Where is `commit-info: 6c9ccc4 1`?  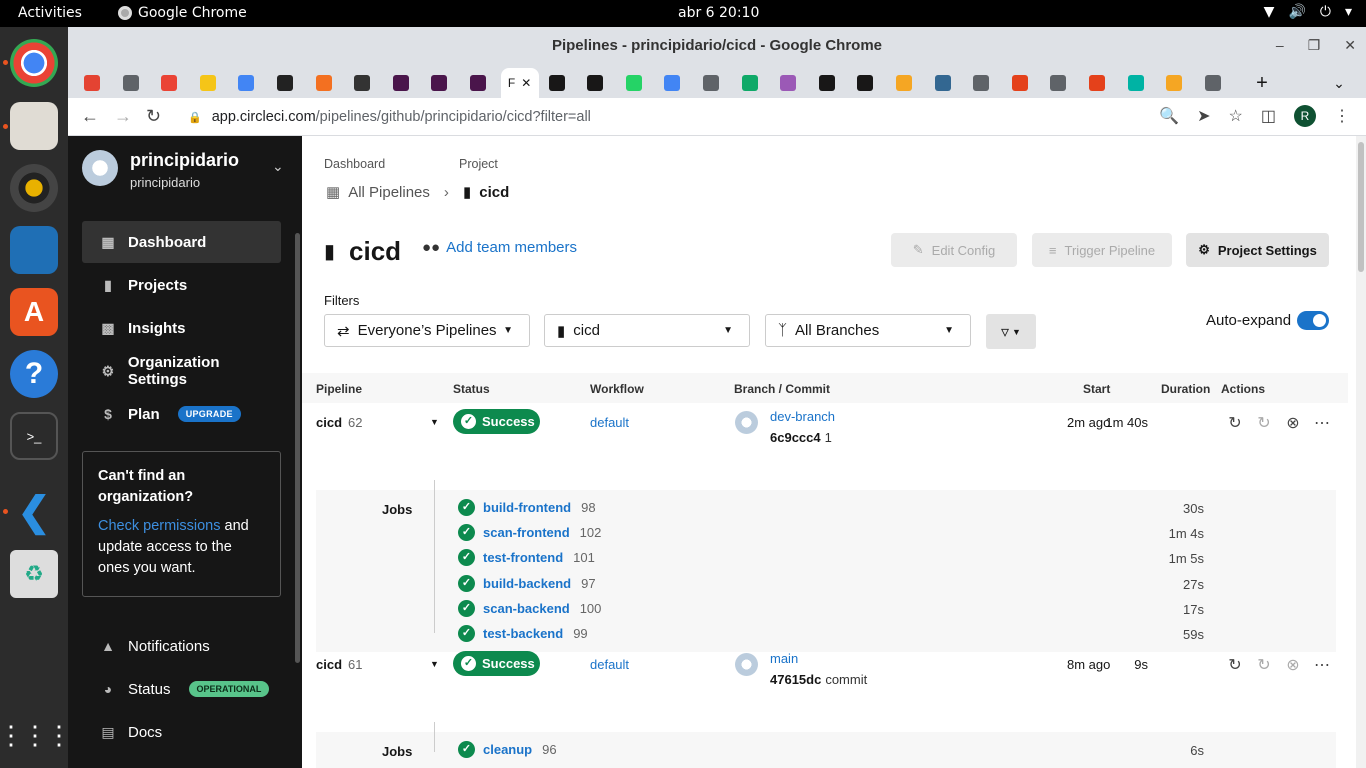 commit-info: 6c9ccc4 1 is located at coordinates (801, 437).